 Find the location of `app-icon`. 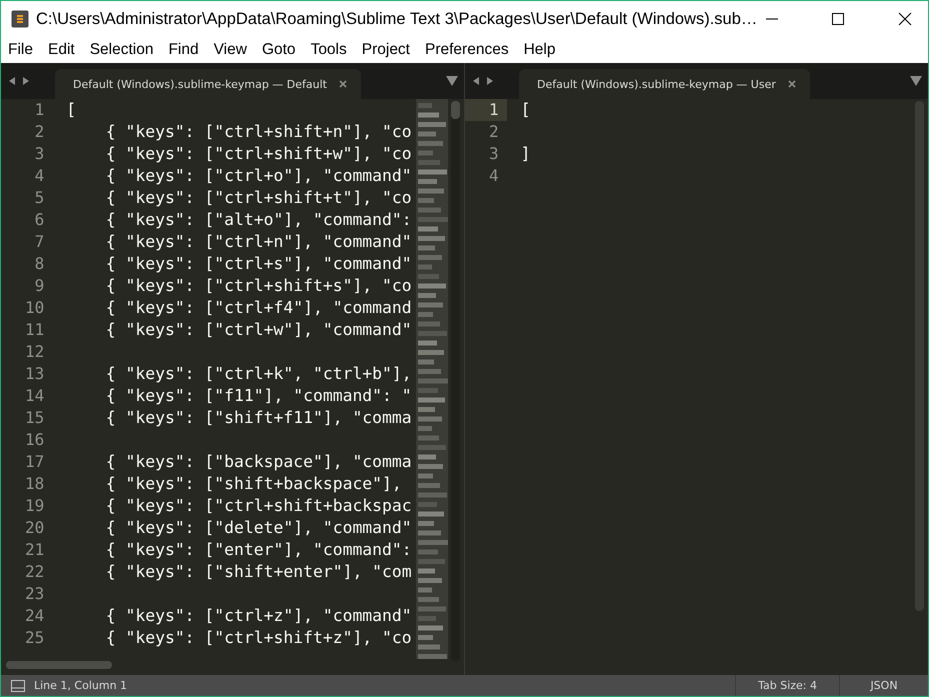

app-icon is located at coordinates (20, 19).